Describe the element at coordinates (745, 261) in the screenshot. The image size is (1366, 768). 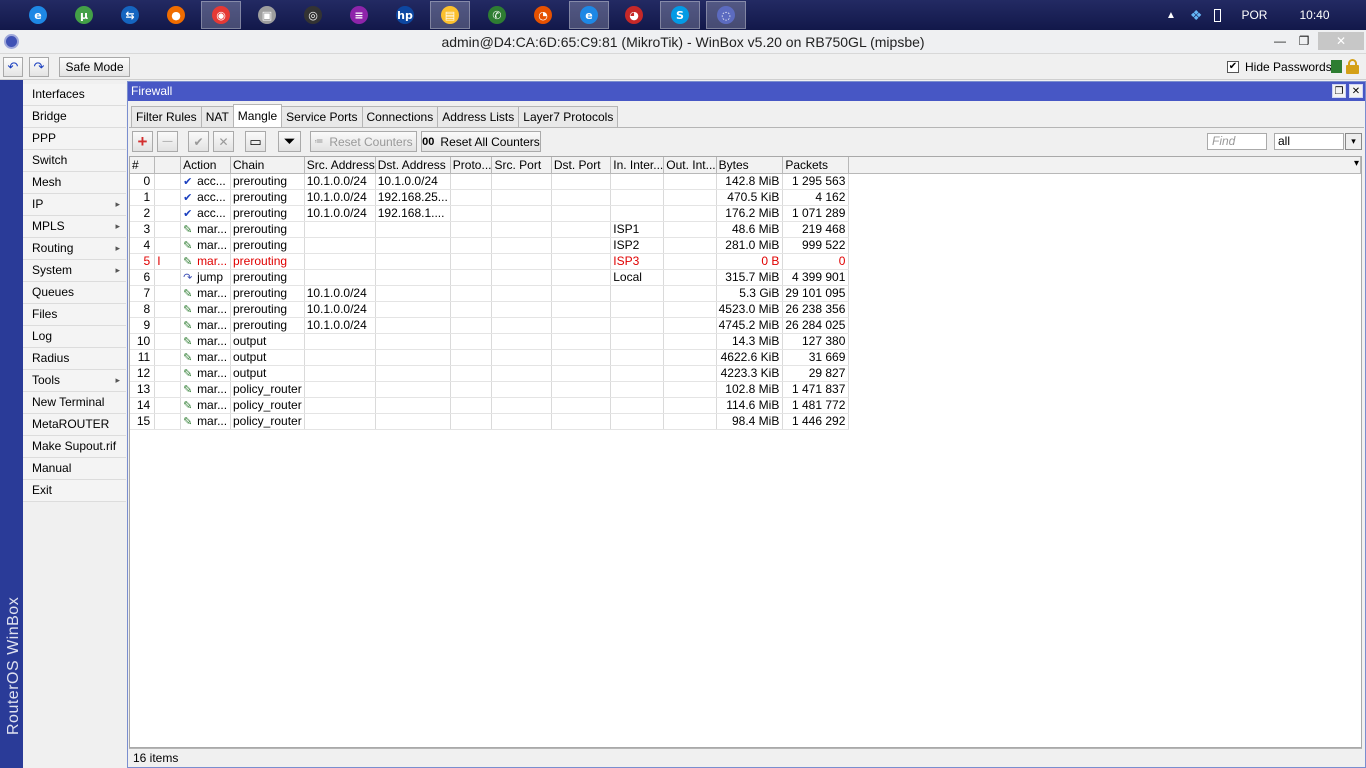
I see `table-row: 5 I ✎ mar... prerouting ISP3 0 B0` at that location.